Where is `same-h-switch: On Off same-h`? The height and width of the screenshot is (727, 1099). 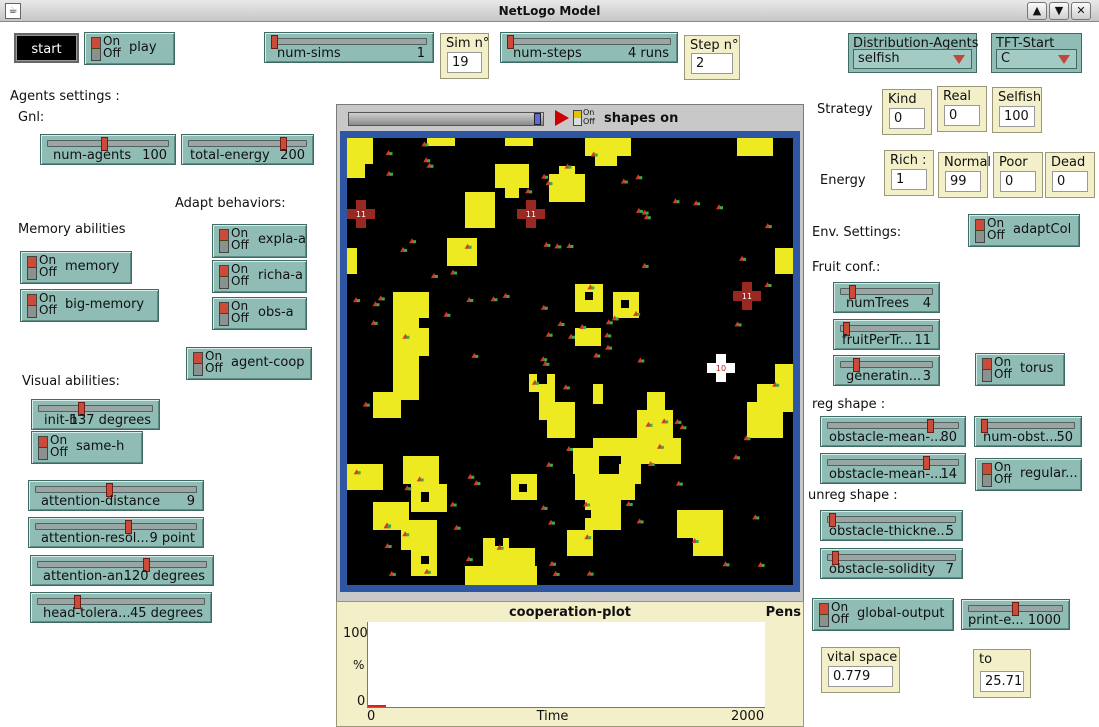 same-h-switch: On Off same-h is located at coordinates (87, 447).